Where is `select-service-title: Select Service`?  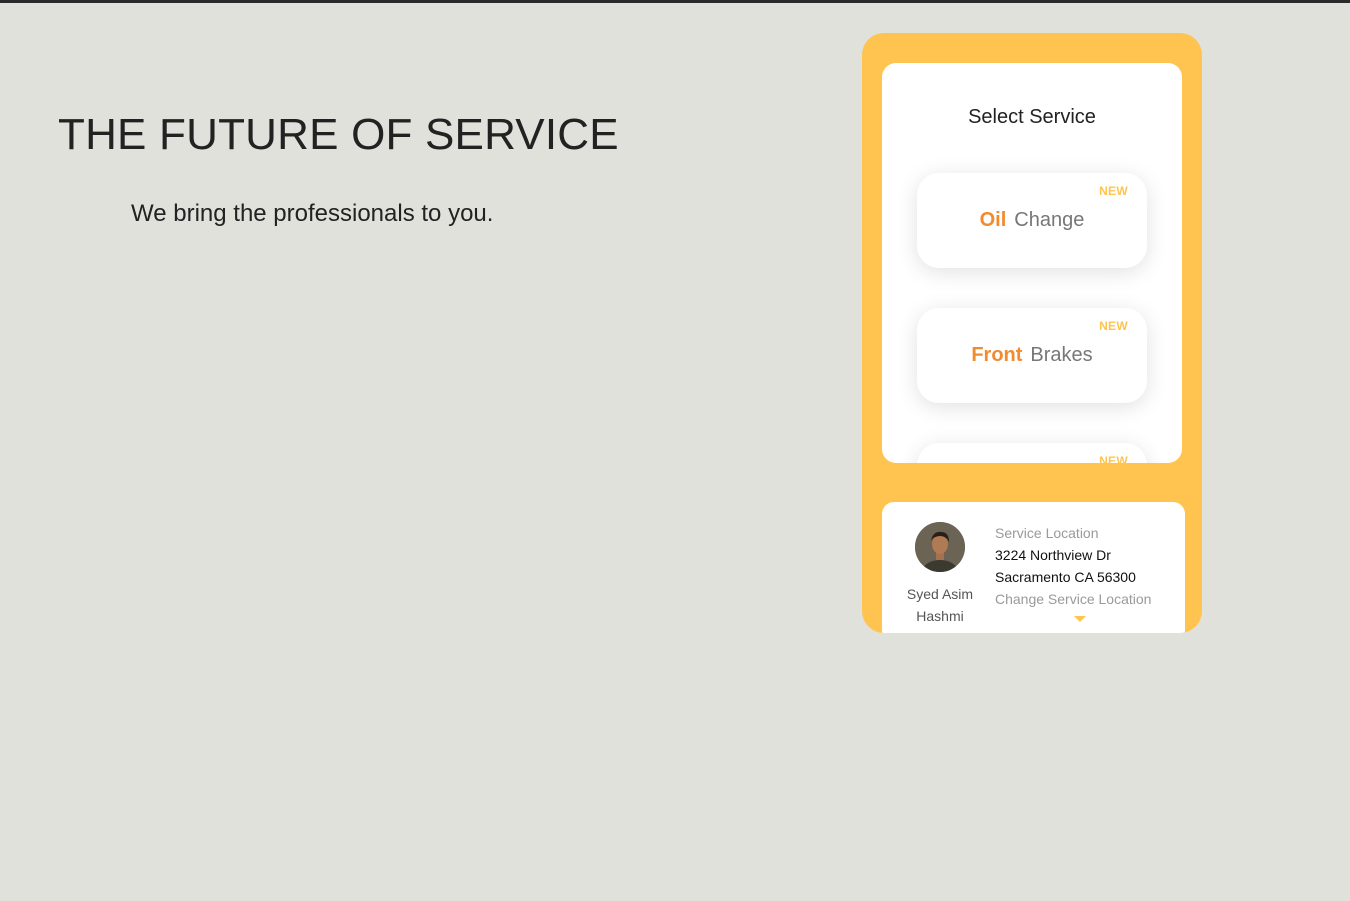 select-service-title: Select Service is located at coordinates (1032, 117).